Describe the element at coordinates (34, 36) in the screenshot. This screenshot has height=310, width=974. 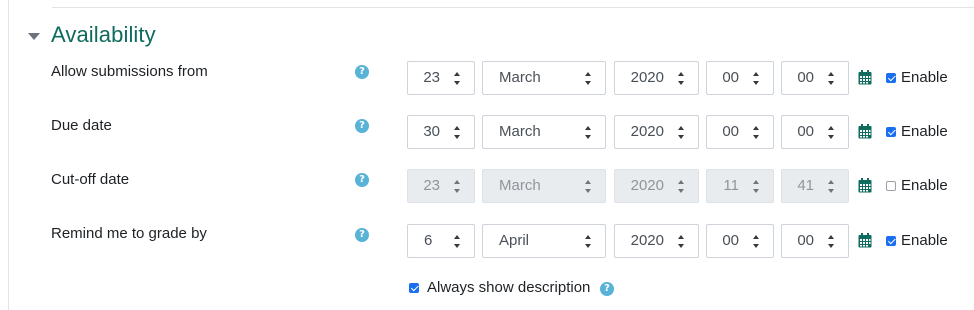
I see `caret-down-icon` at that location.